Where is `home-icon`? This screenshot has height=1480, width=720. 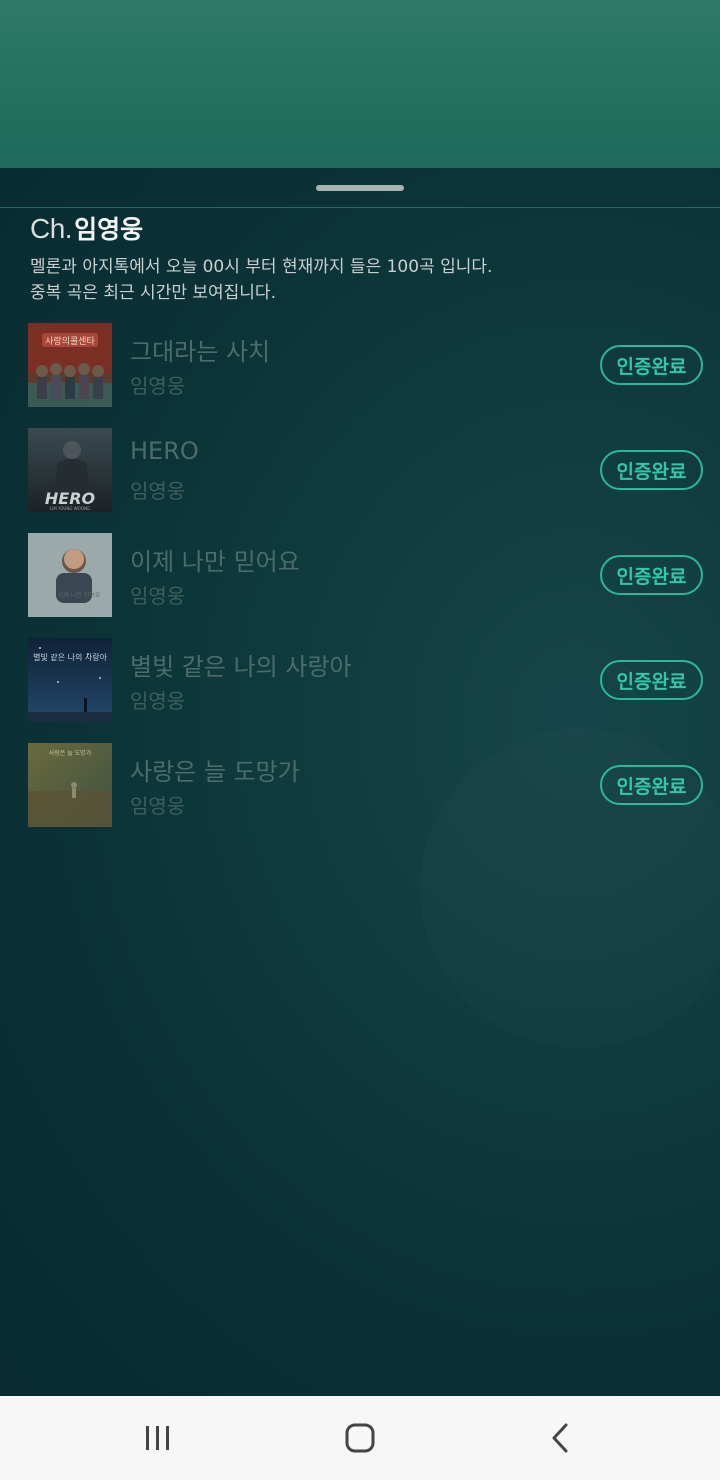
home-icon is located at coordinates (360, 1438).